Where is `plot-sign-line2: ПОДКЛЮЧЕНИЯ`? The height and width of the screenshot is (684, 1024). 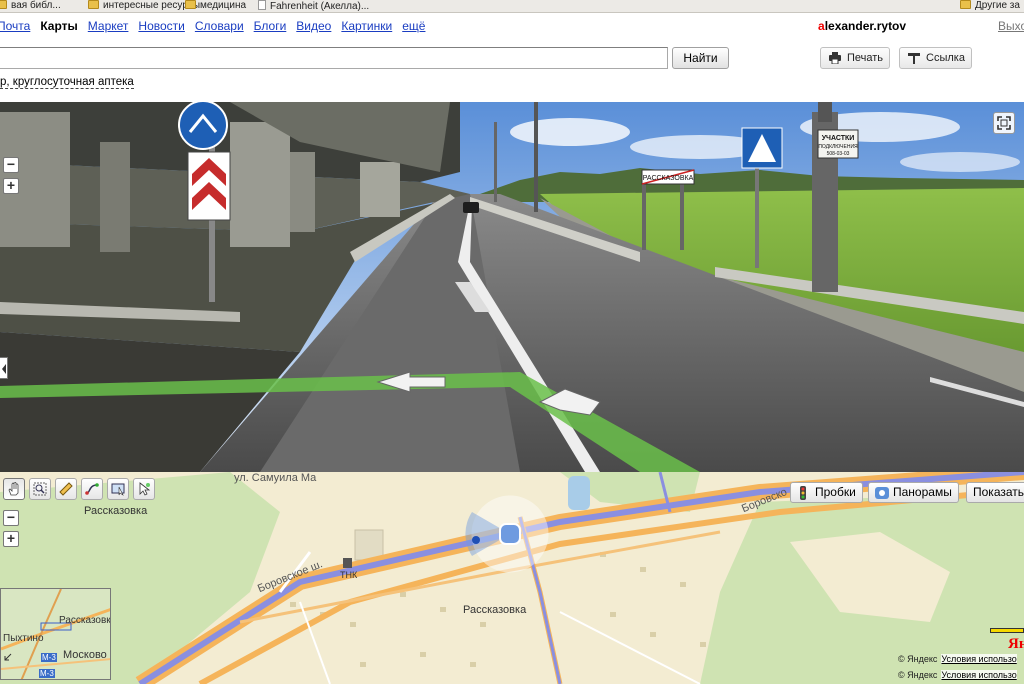
plot-sign-line2: ПОДКЛЮЧЕНИЯ is located at coordinates (838, 147).